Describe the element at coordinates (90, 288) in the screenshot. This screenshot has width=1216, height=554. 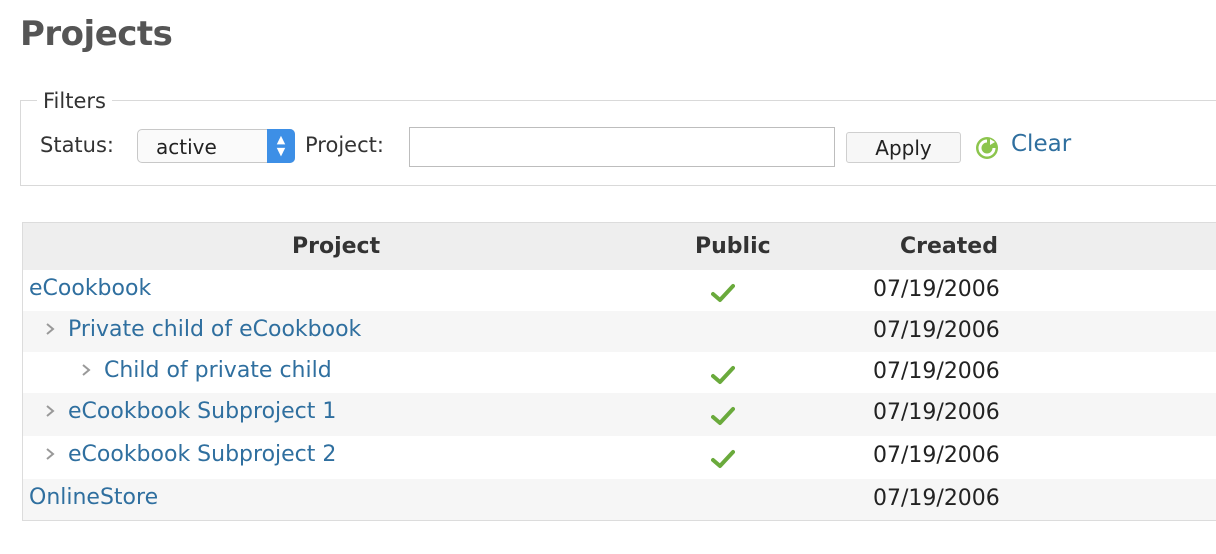
I see `project-link: eCookbook` at that location.